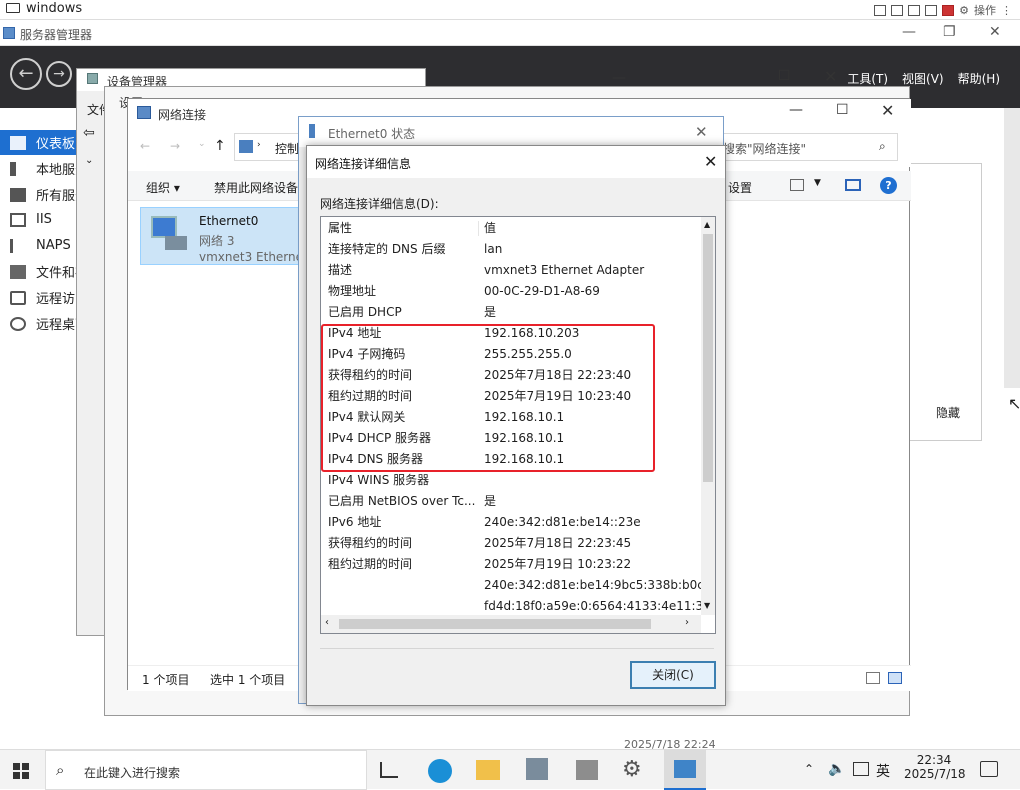 This screenshot has height=790, width=1020. What do you see at coordinates (511, 270) in the screenshot?
I see `detail-row: 描述 vmxnet3 Ethernet Adapter` at bounding box center [511, 270].